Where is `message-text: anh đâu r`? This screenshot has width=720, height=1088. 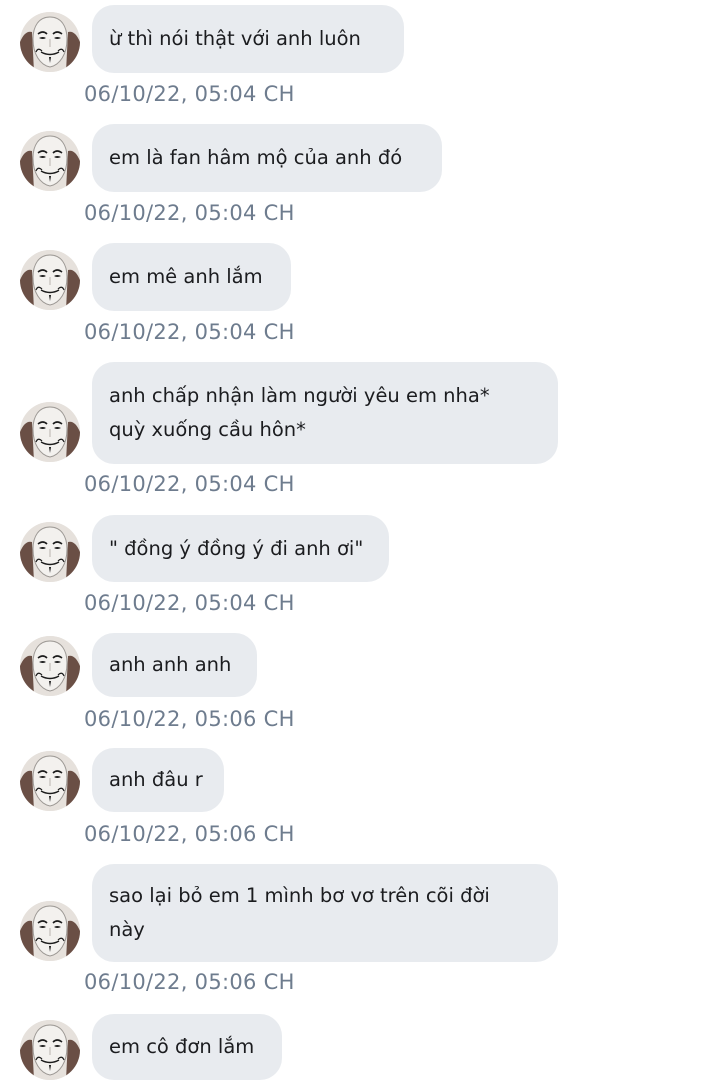
message-text: anh đâu r is located at coordinates (156, 779).